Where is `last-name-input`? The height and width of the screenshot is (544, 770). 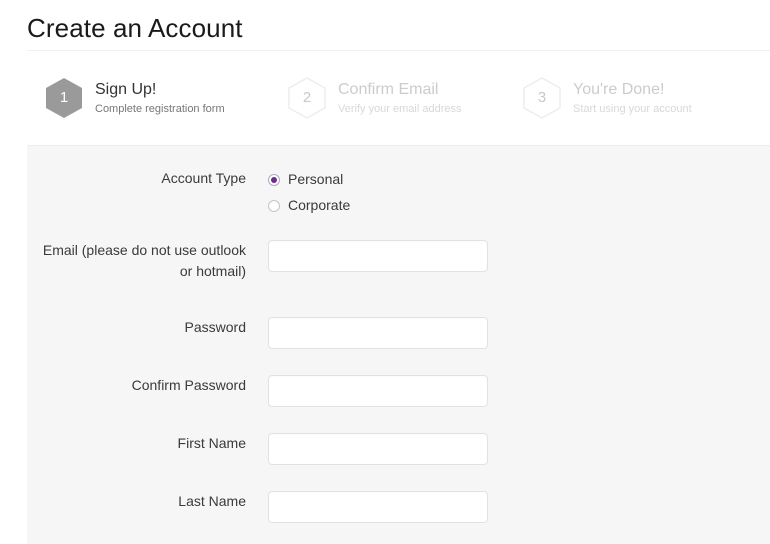 last-name-input is located at coordinates (378, 507).